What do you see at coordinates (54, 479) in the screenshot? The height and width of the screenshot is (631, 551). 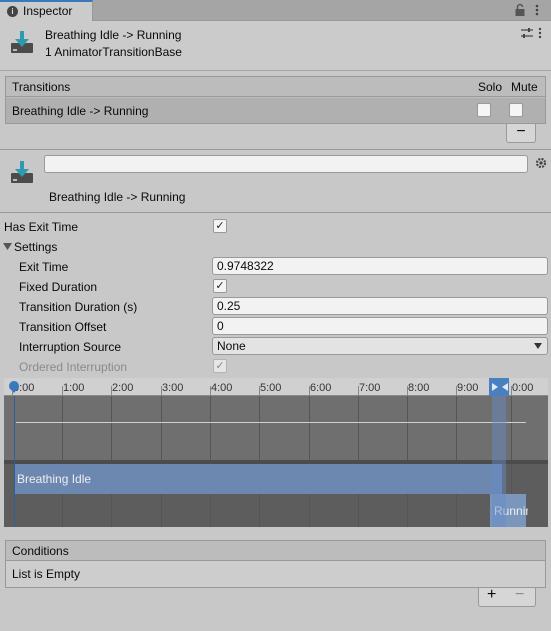 I see `source-state-label: Breathing Idle` at bounding box center [54, 479].